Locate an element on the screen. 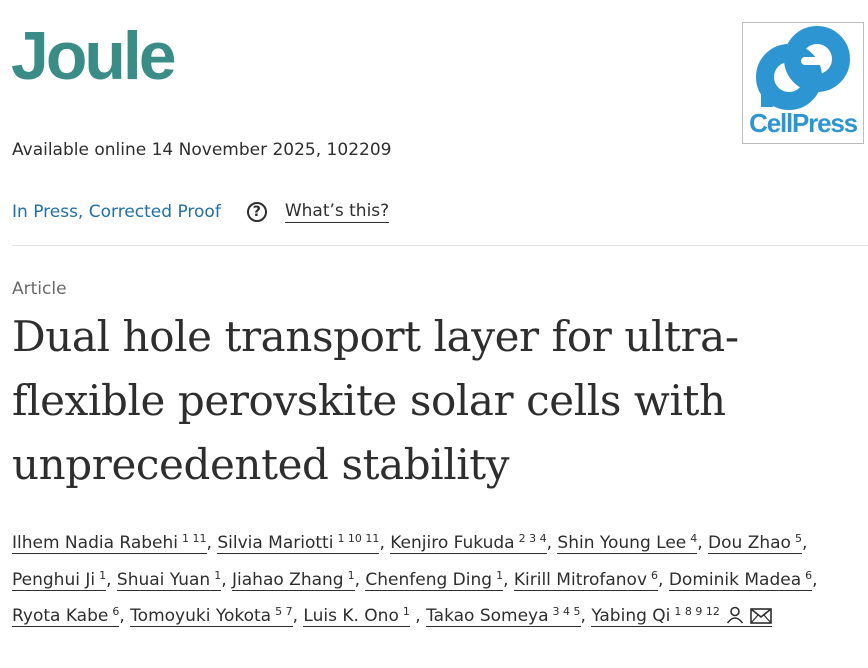 This screenshot has width=868, height=668. author-link: Luis K. Ono 1 is located at coordinates (356, 616).